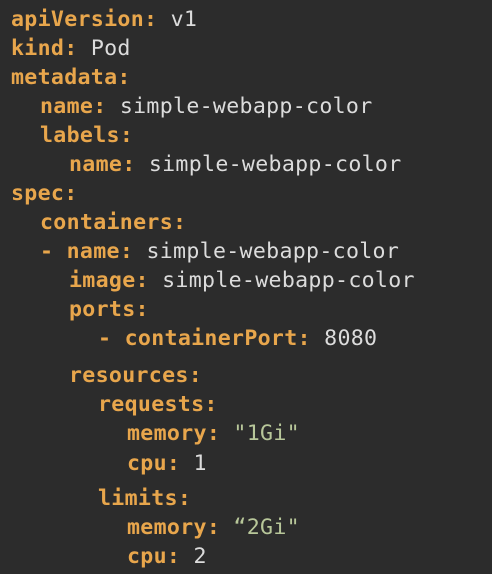 Image resolution: width=492 pixels, height=574 pixels. I want to click on key-container-port: containerPort, so click(211, 338).